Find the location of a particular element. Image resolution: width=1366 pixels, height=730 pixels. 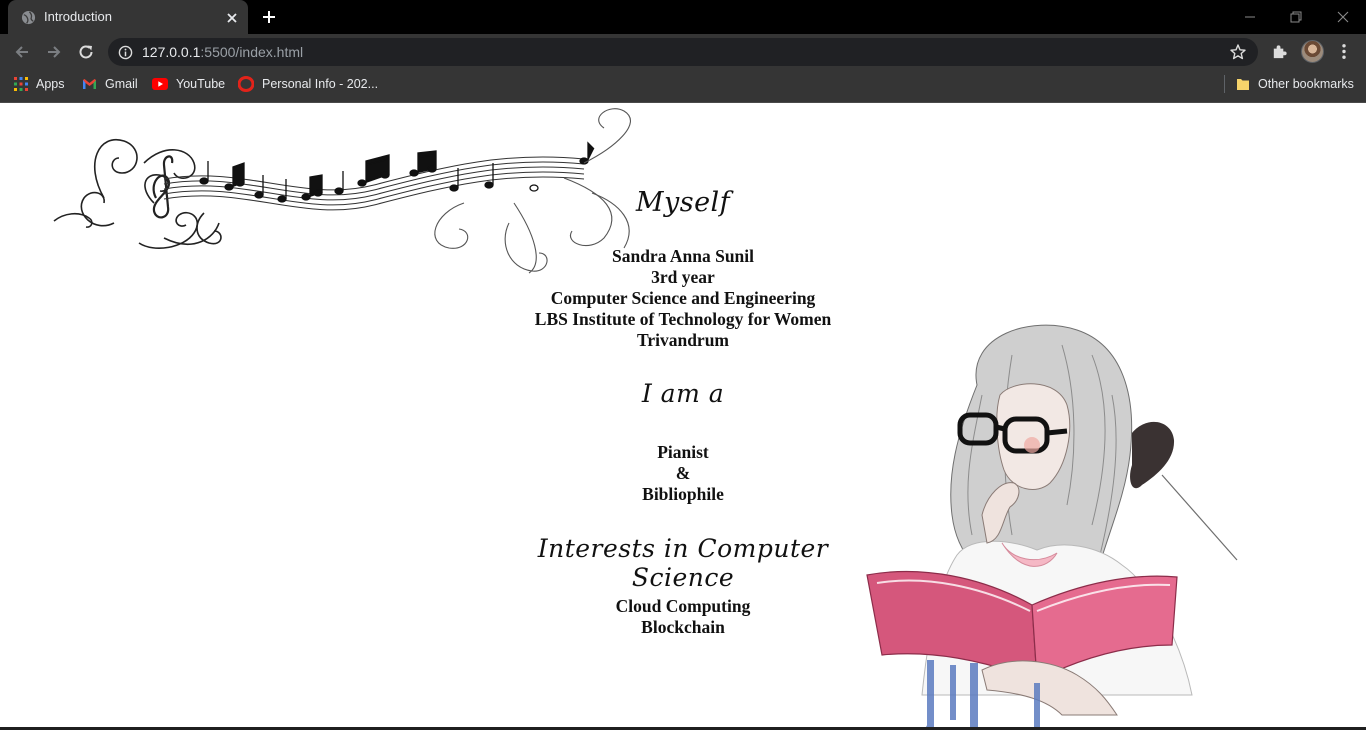

college-line: LBS Institute of Technology for Women is located at coordinates (683, 319).